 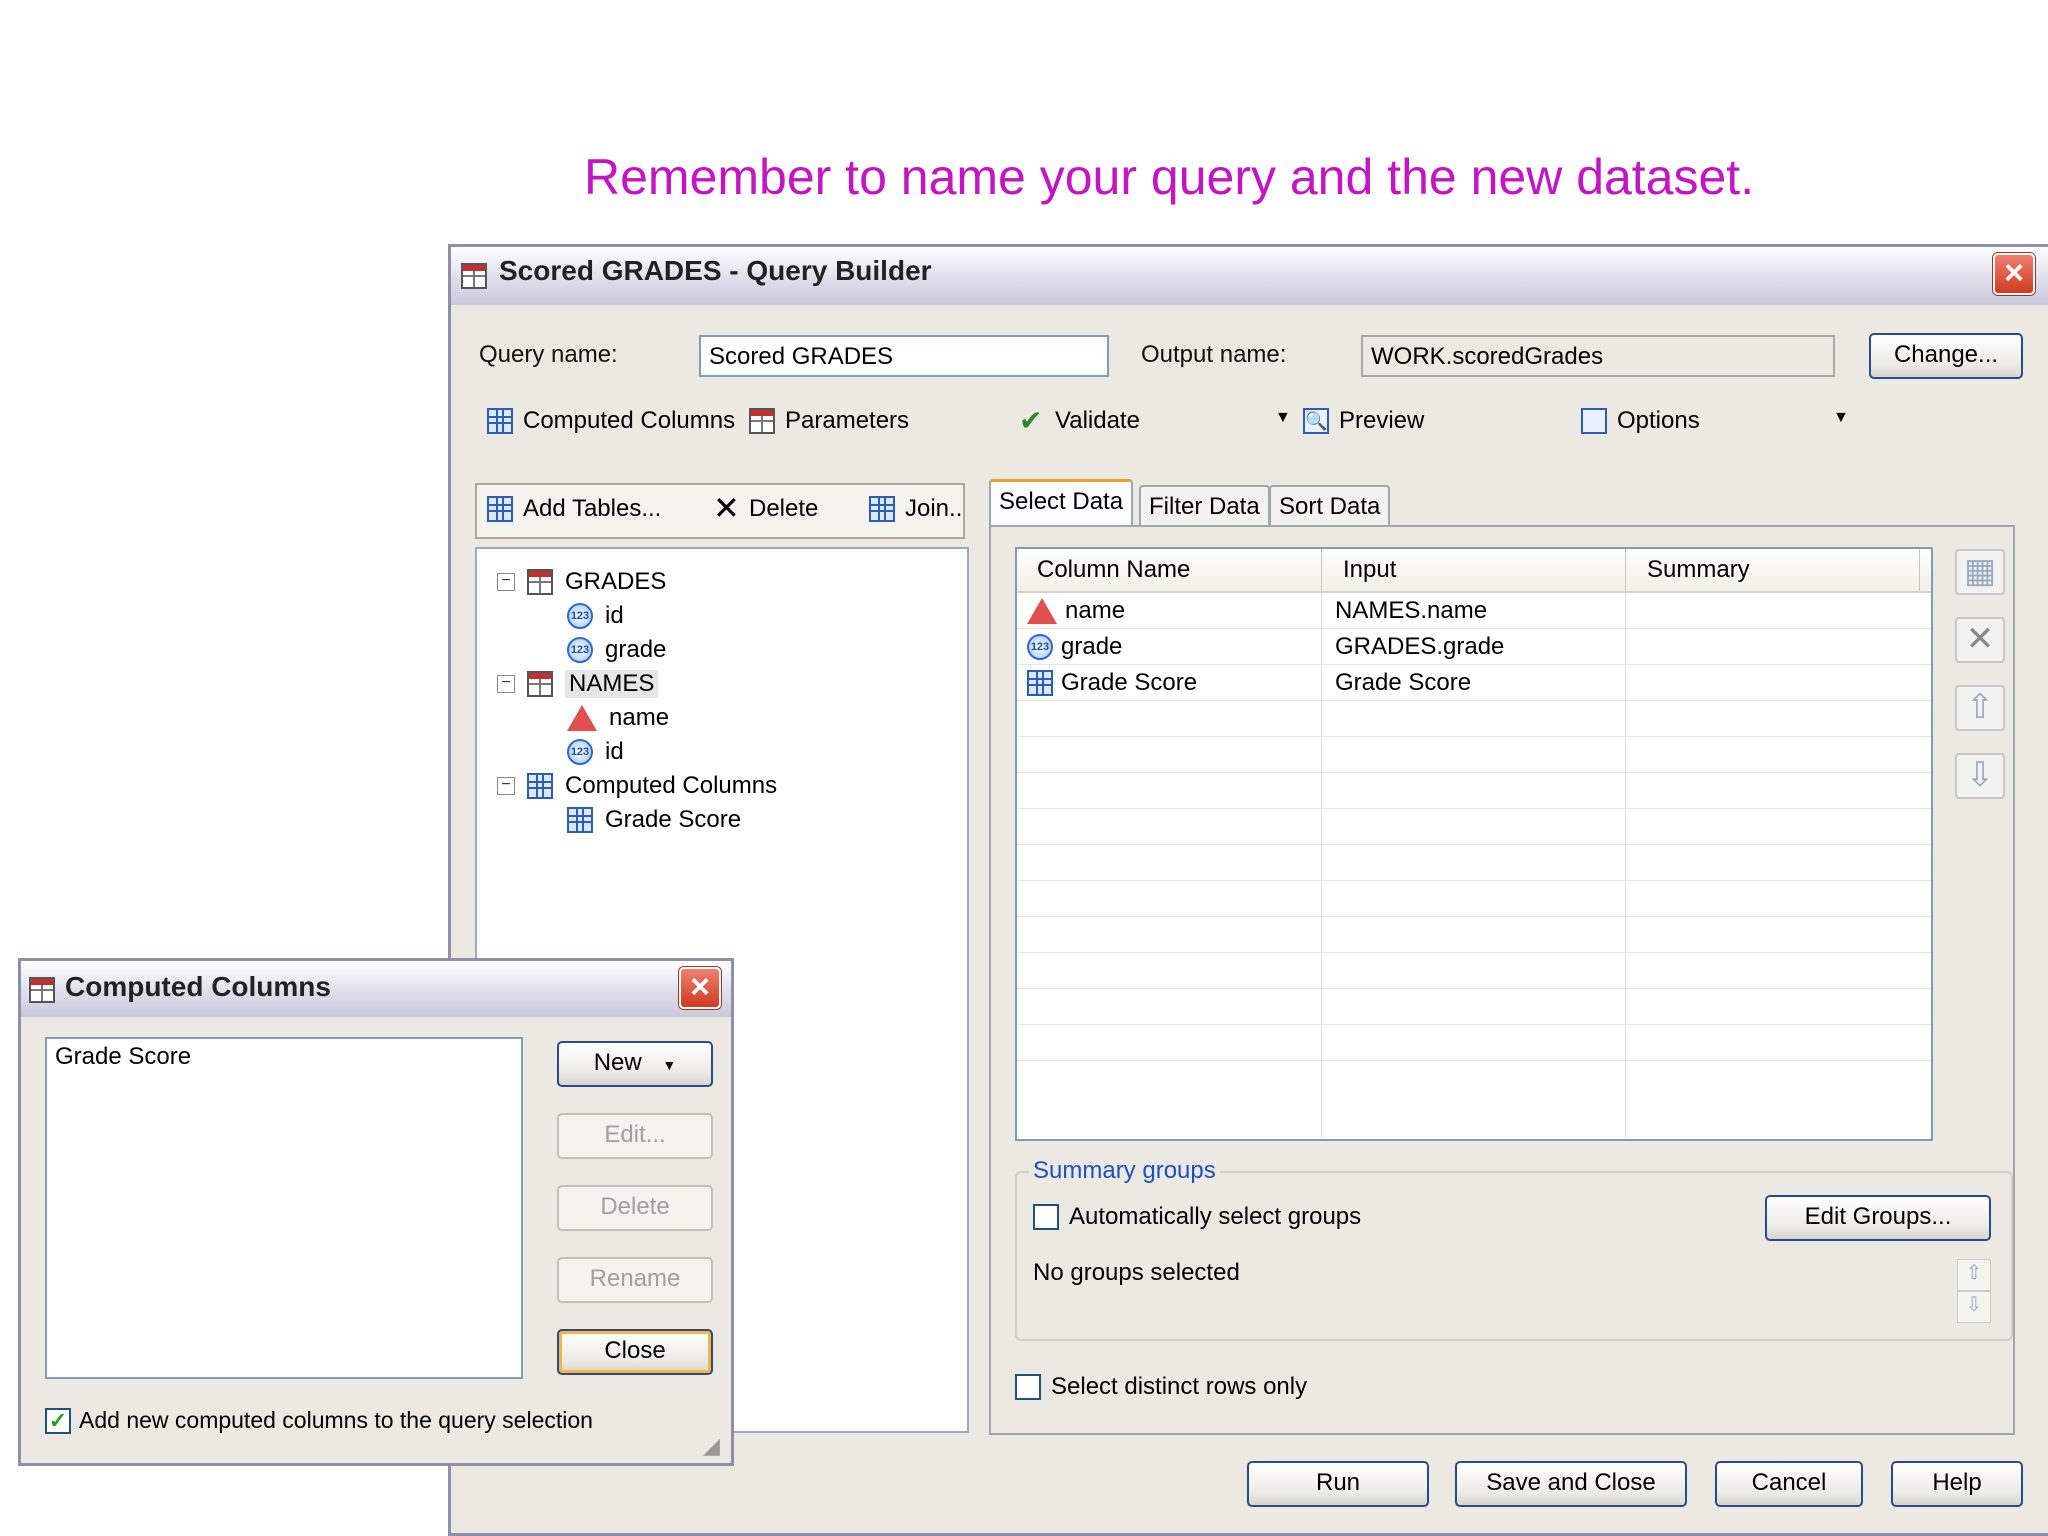 What do you see at coordinates (934, 508) in the screenshot?
I see `join-label: Join..` at bounding box center [934, 508].